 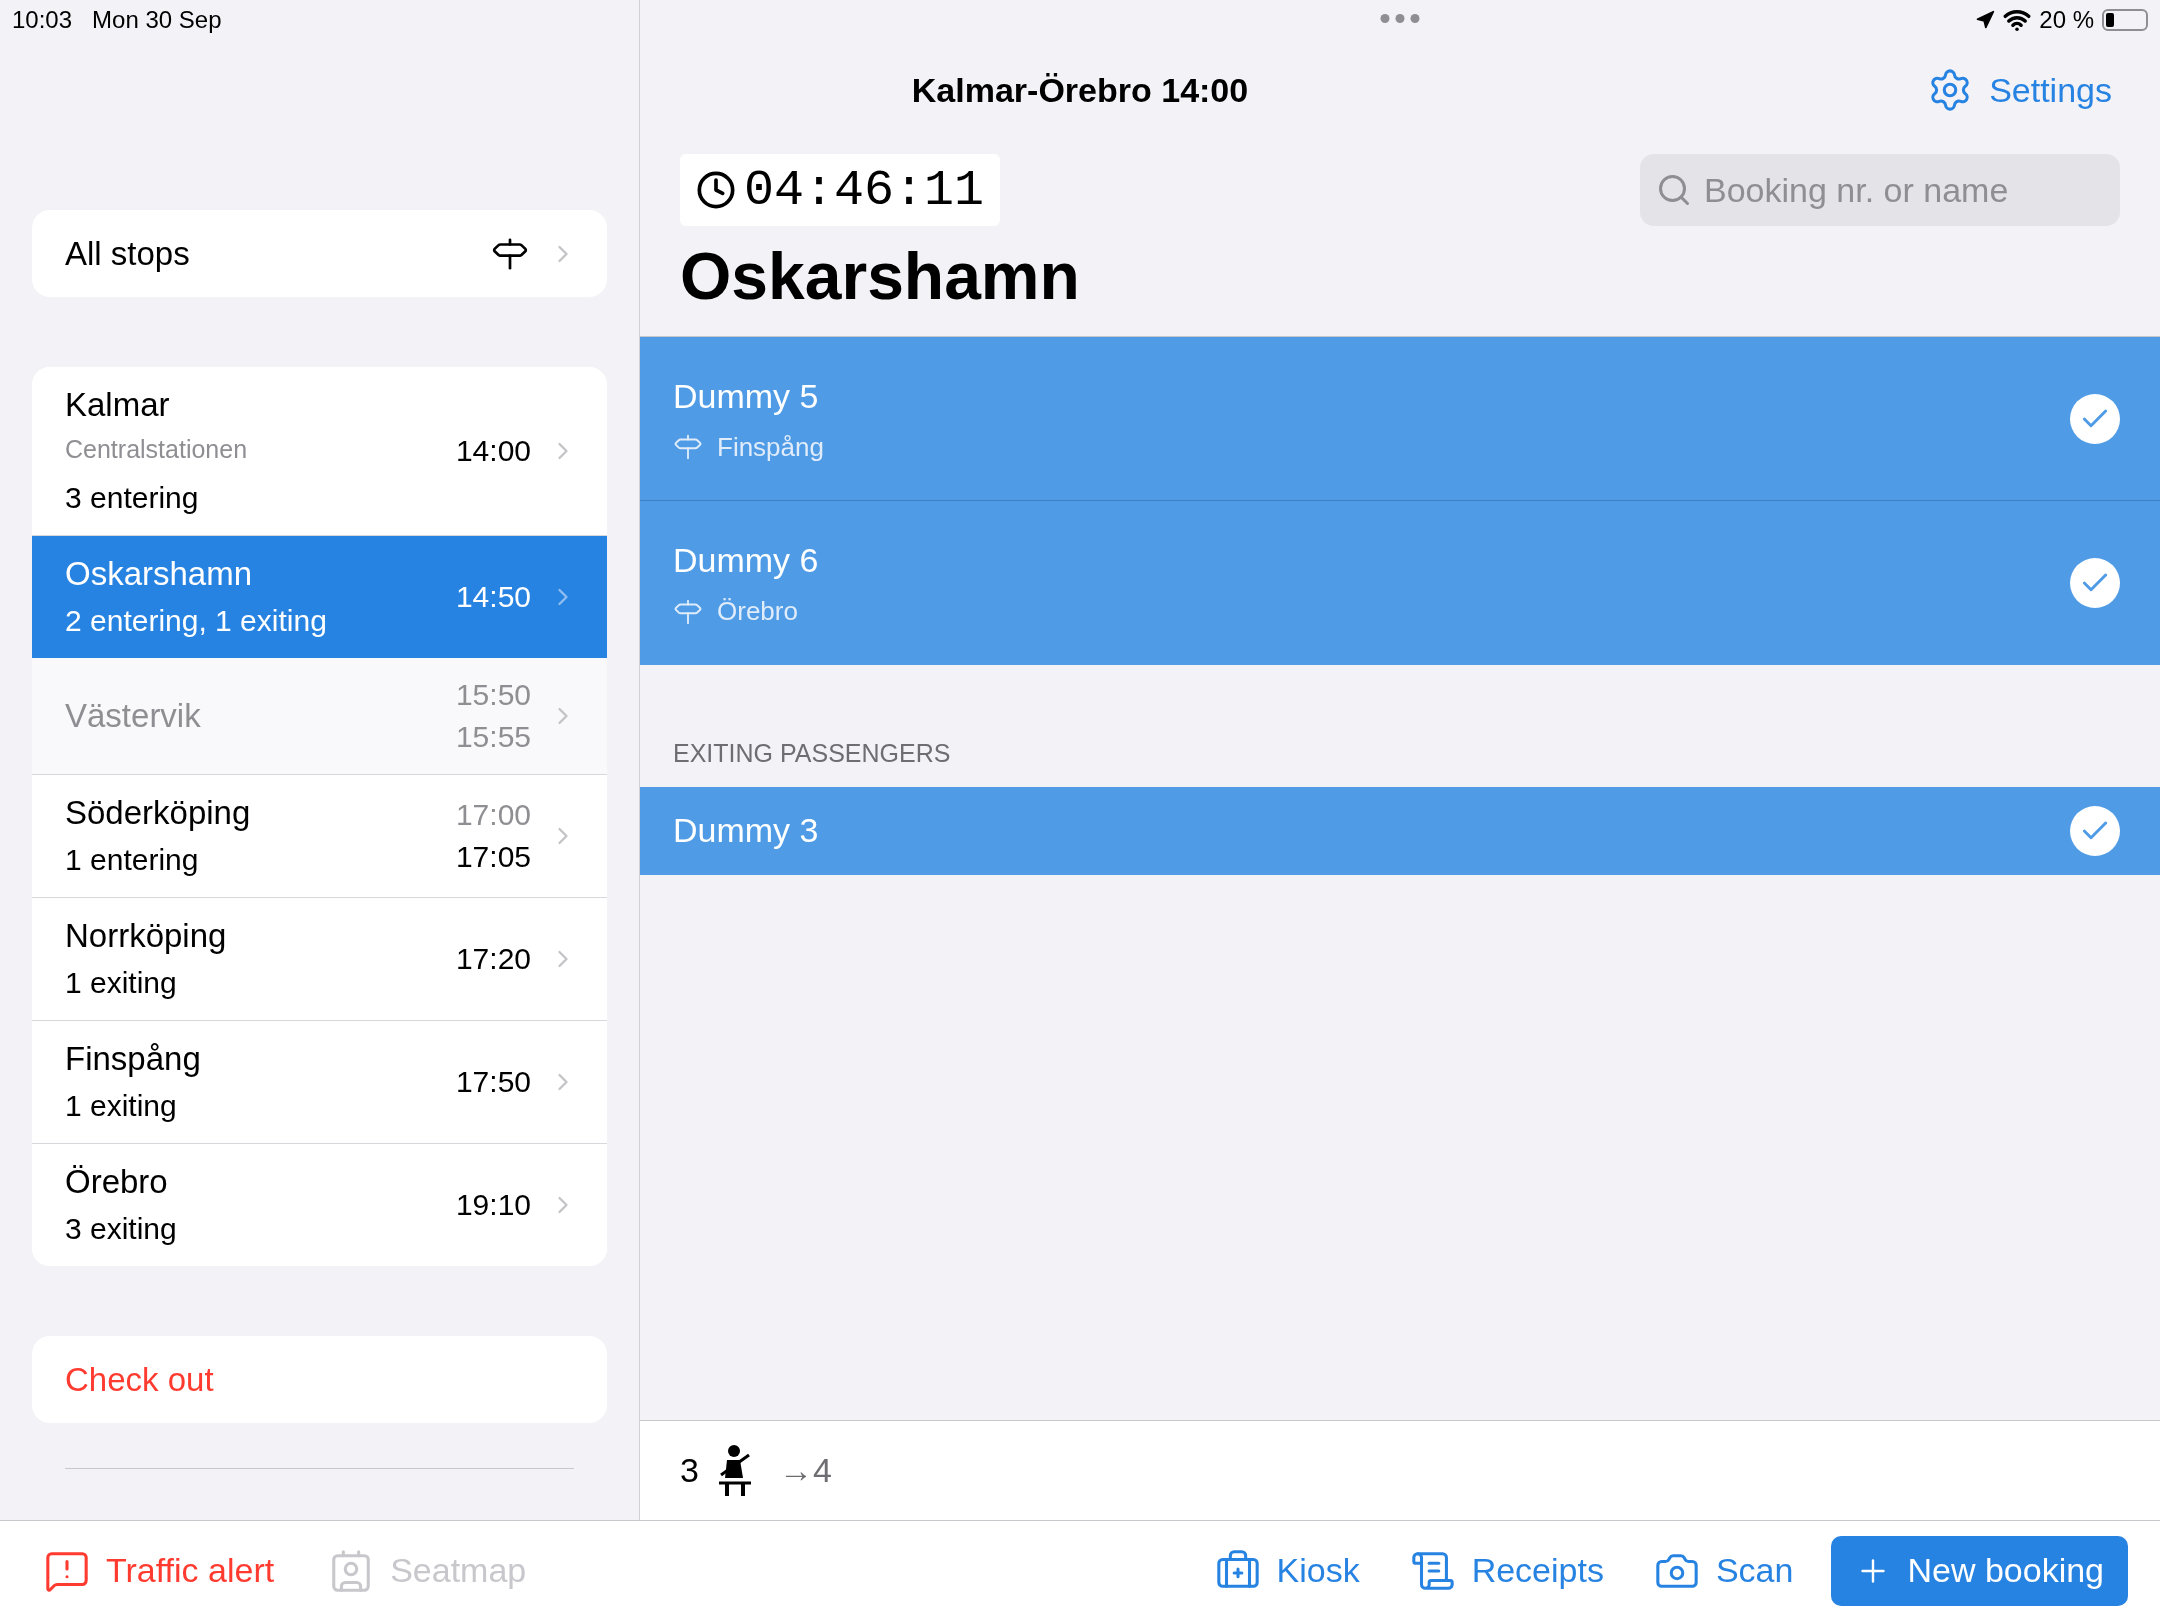 I want to click on passenger-destination: Örebro, so click(x=757, y=611).